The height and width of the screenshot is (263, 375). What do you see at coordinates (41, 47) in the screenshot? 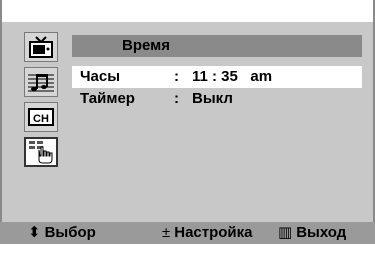
I see `tv-icon` at bounding box center [41, 47].